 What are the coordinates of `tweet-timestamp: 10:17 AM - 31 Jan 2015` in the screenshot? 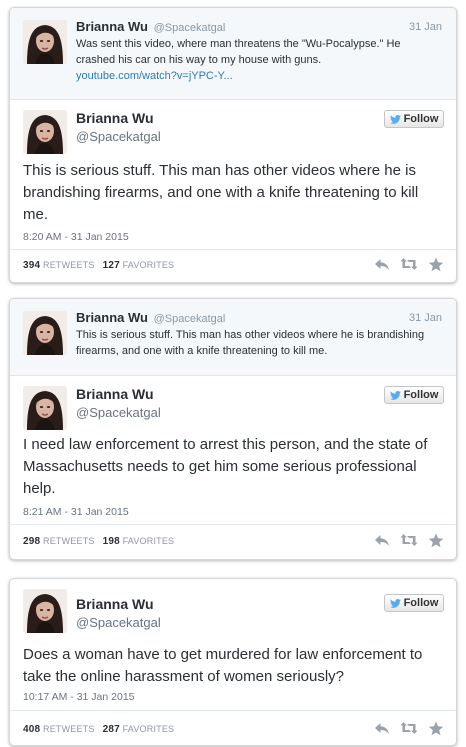 It's located at (79, 697).